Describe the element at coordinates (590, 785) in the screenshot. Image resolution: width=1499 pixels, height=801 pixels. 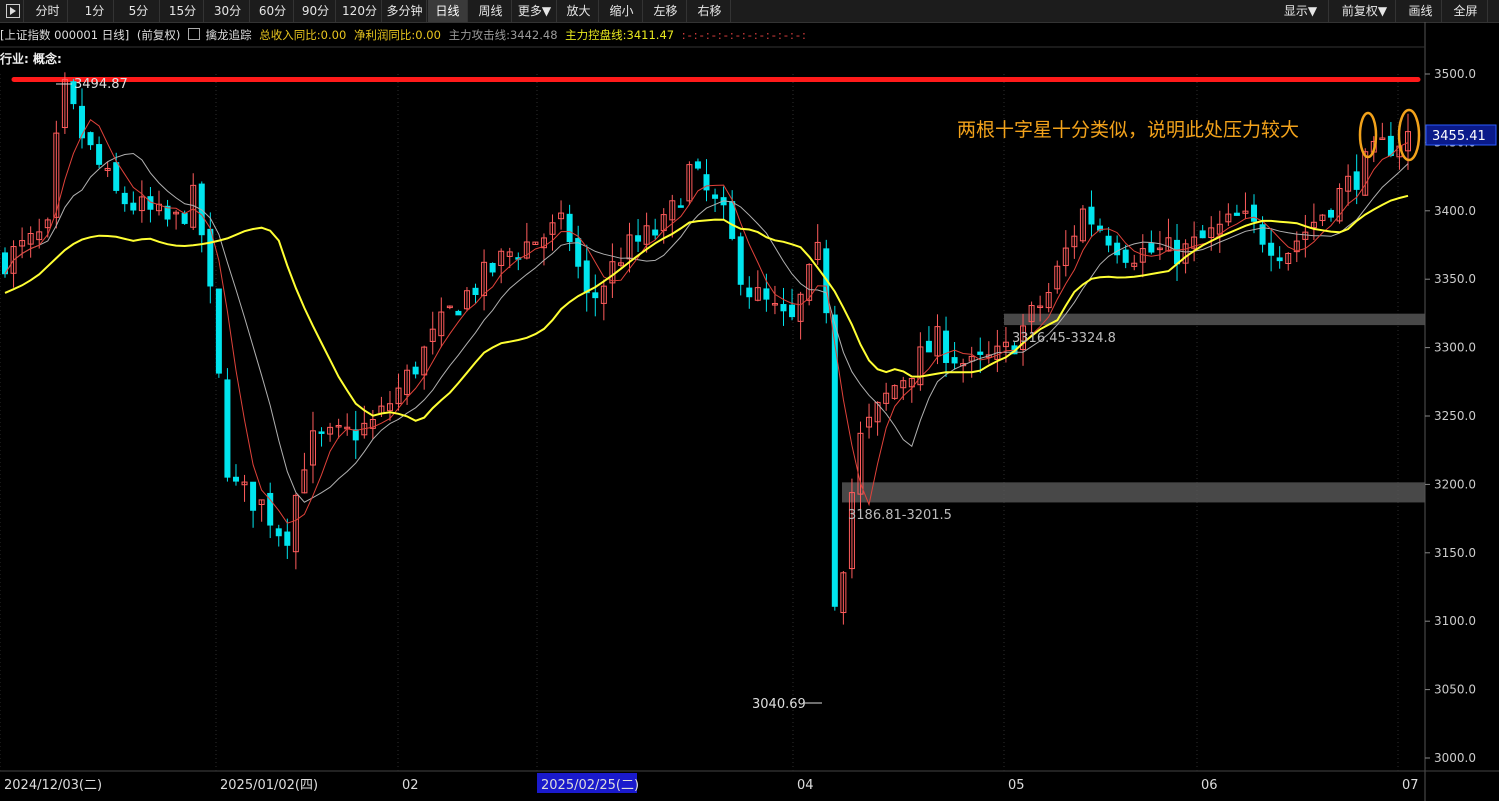
I see `x-tick-label: 2025/02/25(二)` at that location.